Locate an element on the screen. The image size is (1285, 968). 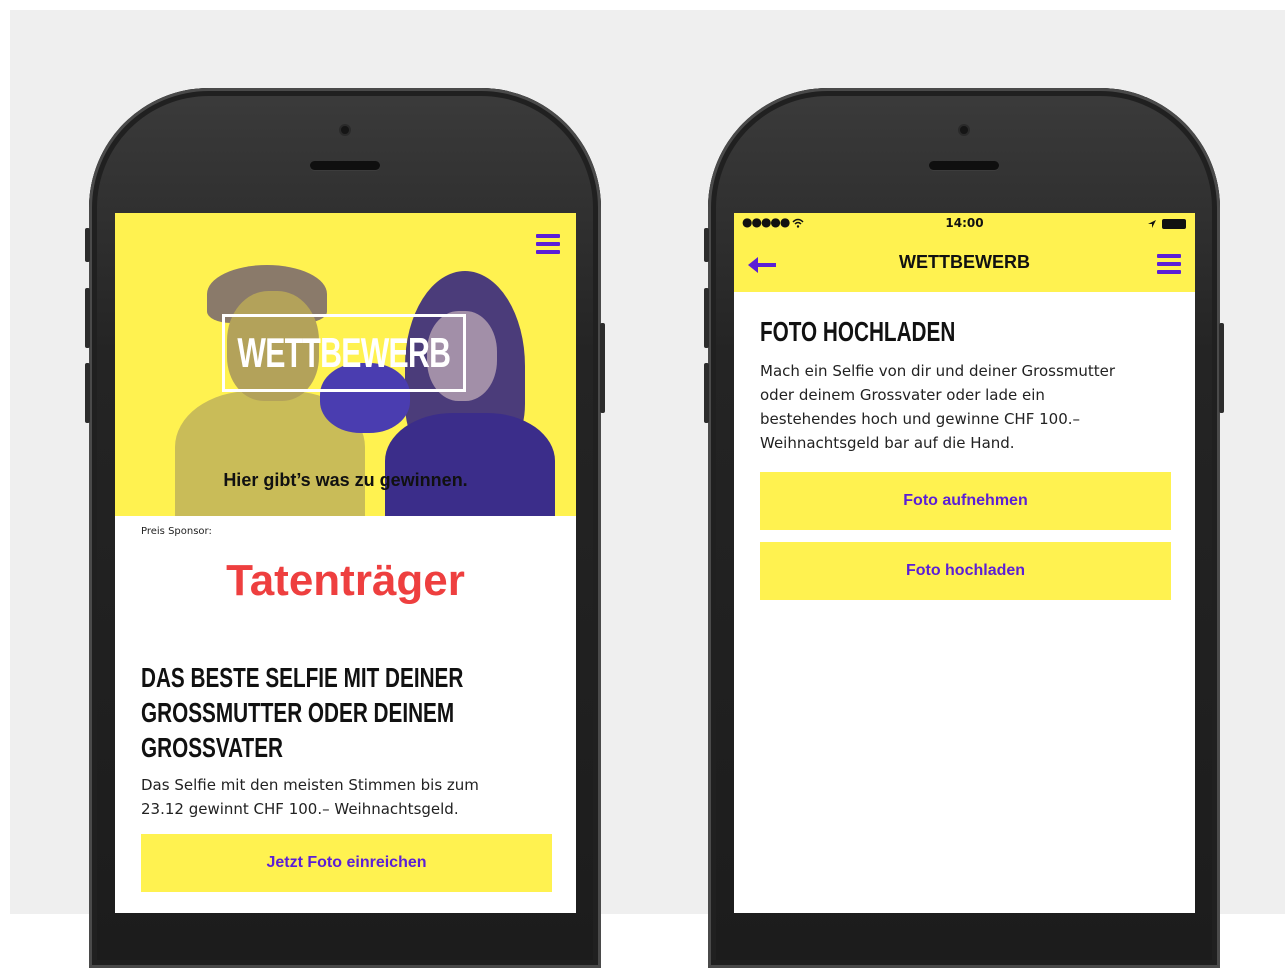
hero-logo-text: WETTBEWERB is located at coordinates (344, 352).